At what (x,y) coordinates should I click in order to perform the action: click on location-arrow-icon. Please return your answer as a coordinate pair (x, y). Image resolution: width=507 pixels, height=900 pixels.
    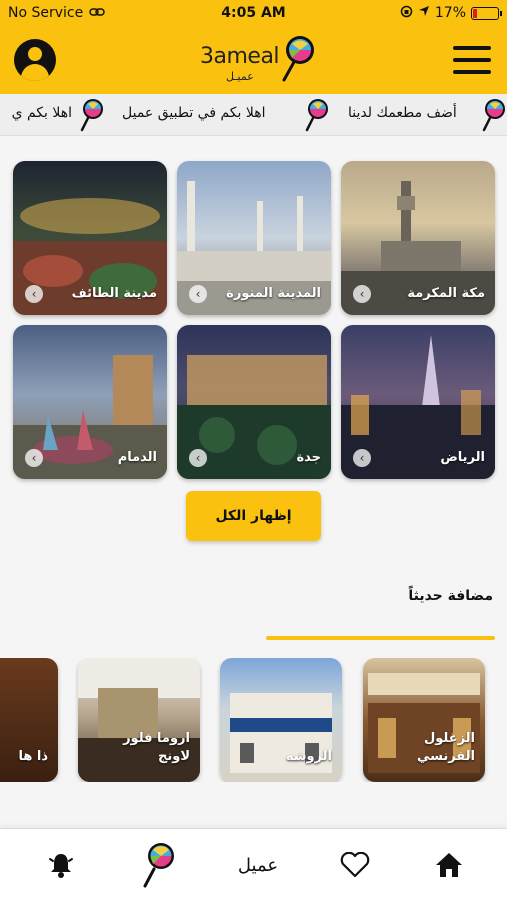
    Looking at the image, I should click on (424, 13).